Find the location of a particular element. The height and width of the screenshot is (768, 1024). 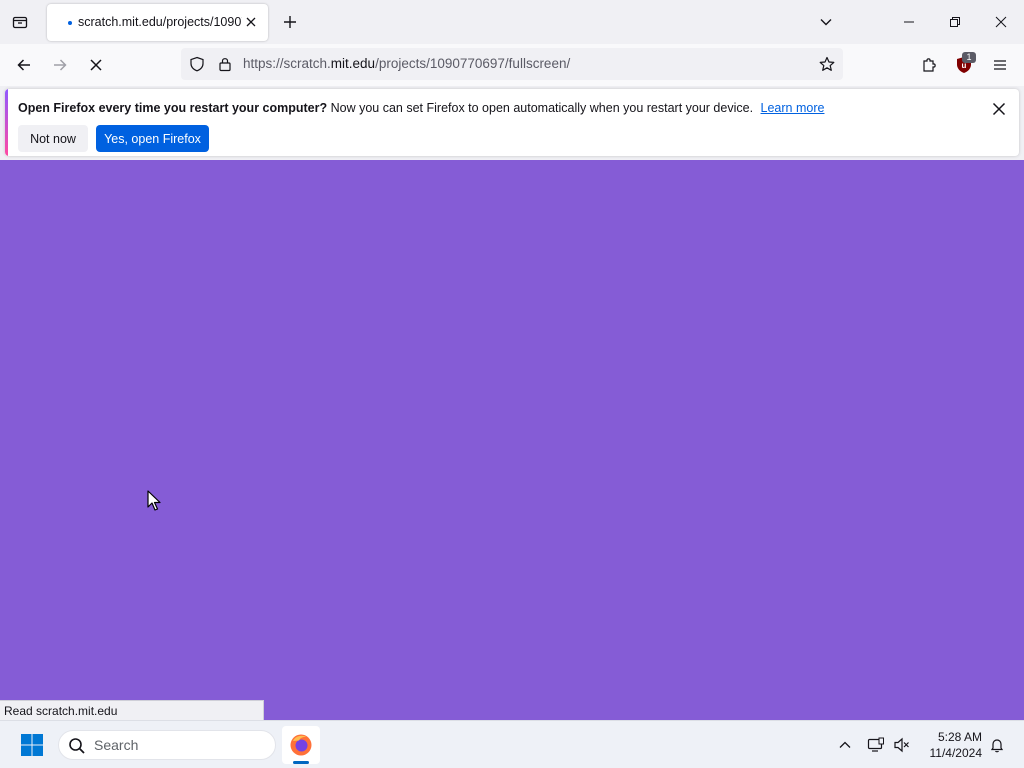

stop-icon is located at coordinates (96, 65).